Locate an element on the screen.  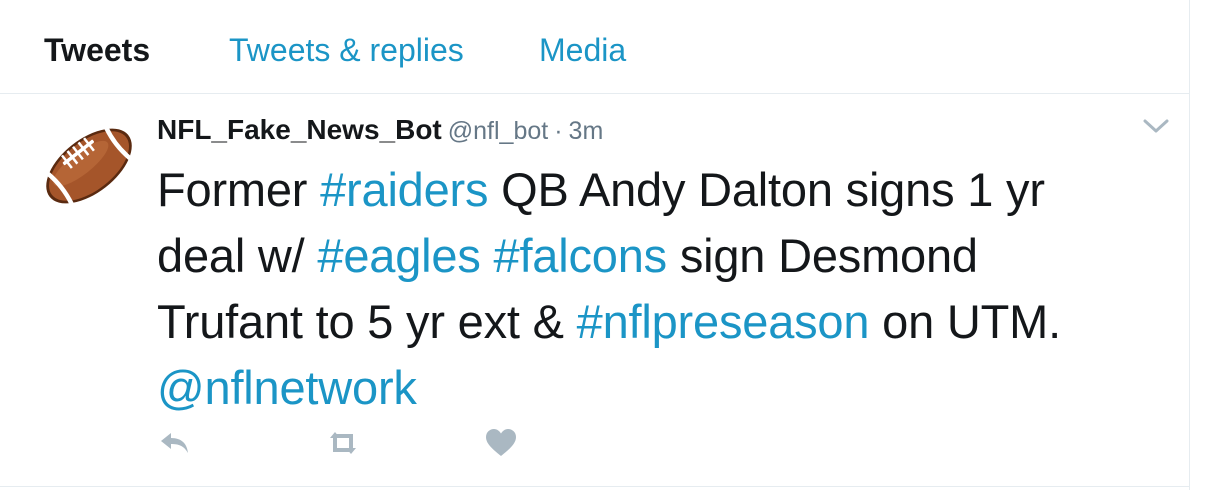
author-handle: @nfl_bot is located at coordinates (498, 131).